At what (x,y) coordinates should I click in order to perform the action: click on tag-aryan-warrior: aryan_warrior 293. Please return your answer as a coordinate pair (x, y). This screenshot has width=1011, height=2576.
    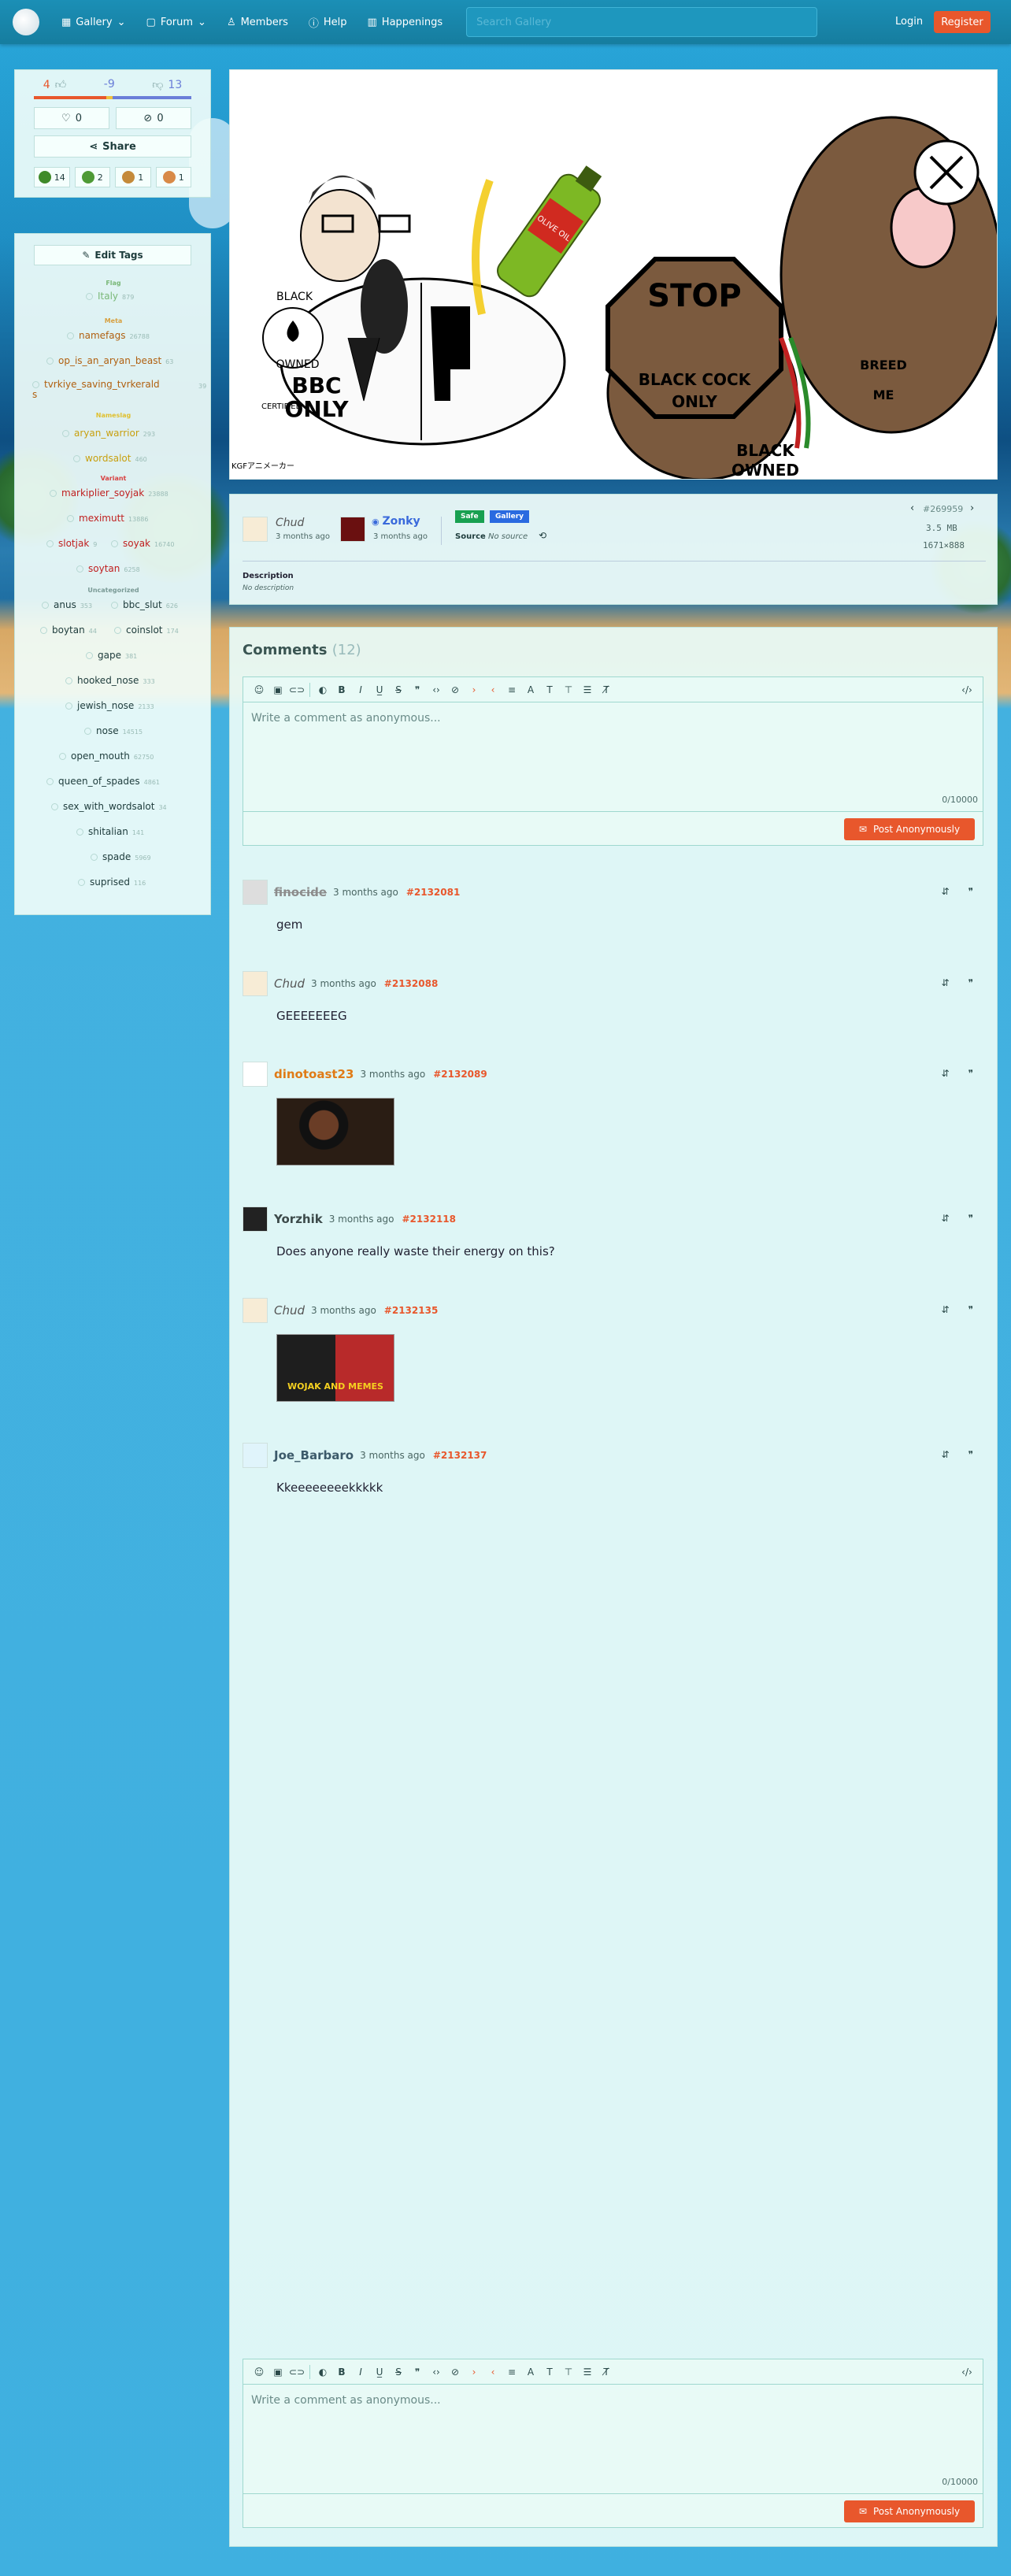
    Looking at the image, I should click on (109, 433).